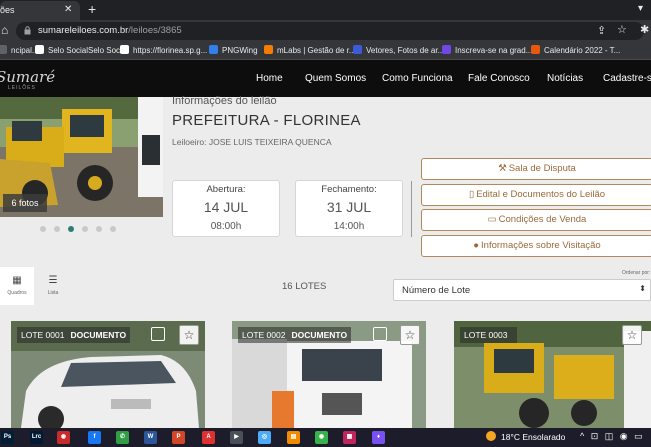 Image resolution: width=651 pixels, height=447 pixels. What do you see at coordinates (349, 437) in the screenshot?
I see `taskbar-app-icon: ▦` at bounding box center [349, 437].